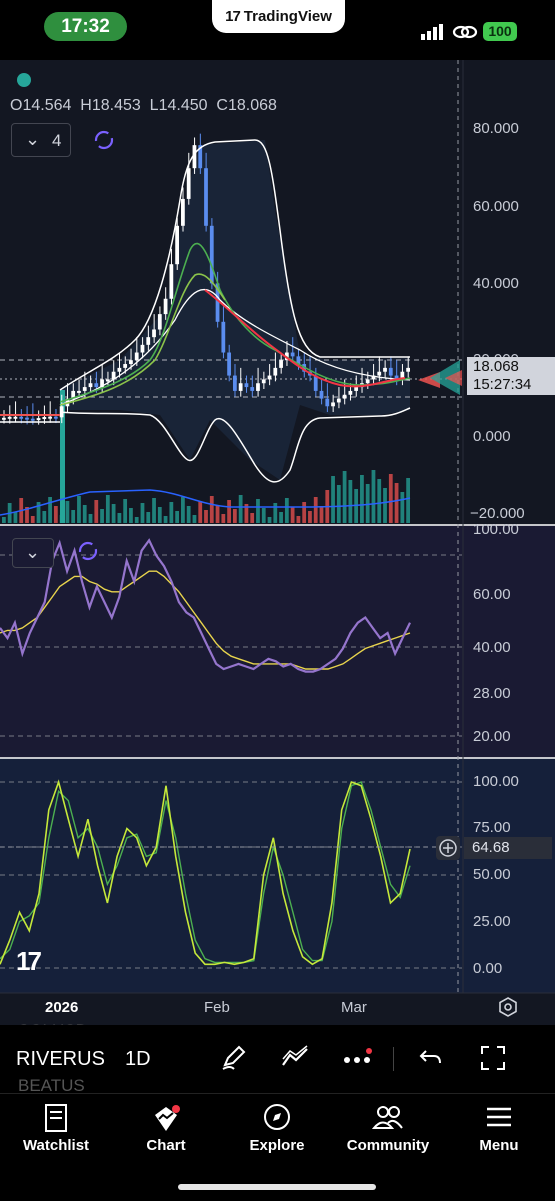 The height and width of the screenshot is (1201, 555). What do you see at coordinates (492, 693) in the screenshot?
I see `rsi-axis-label: 28.00` at bounding box center [492, 693].